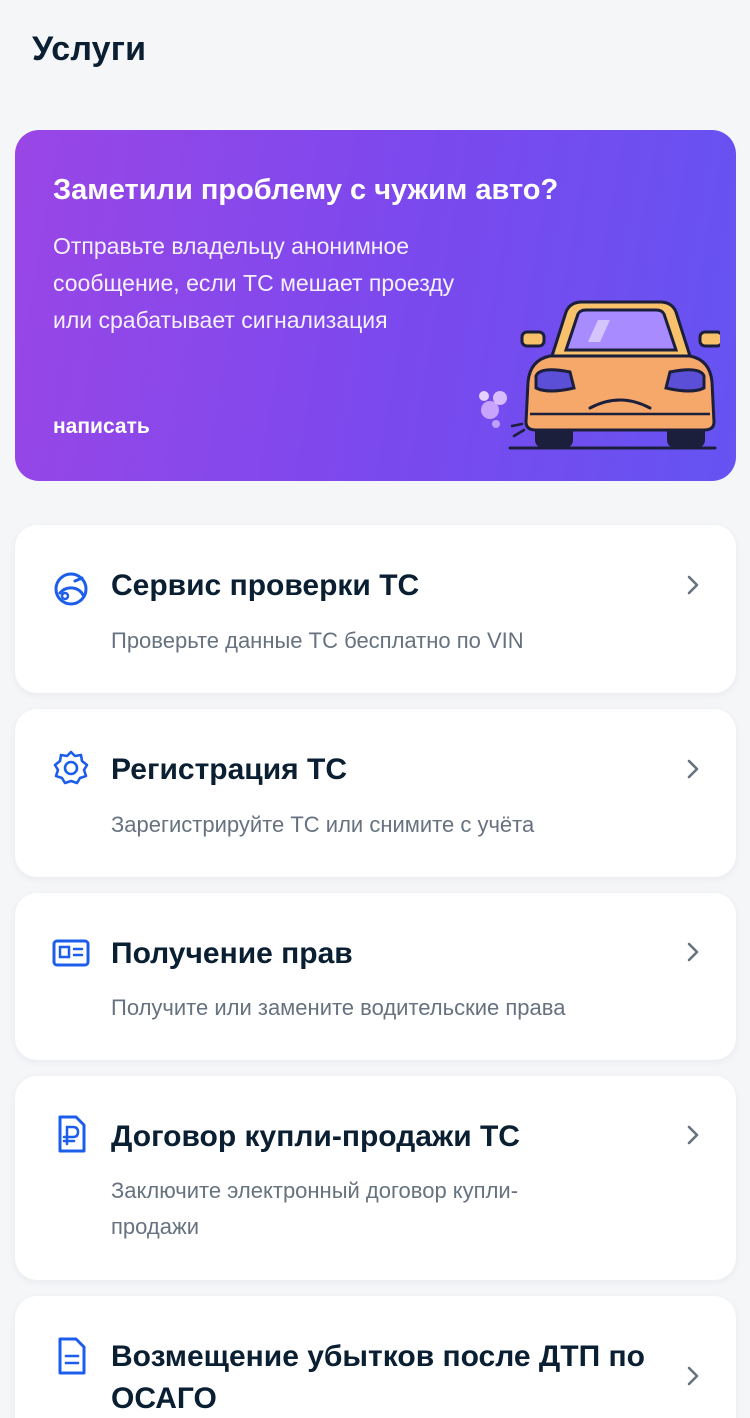  Describe the element at coordinates (229, 769) in the screenshot. I see `service-card-title: Регистрация ТС` at that location.